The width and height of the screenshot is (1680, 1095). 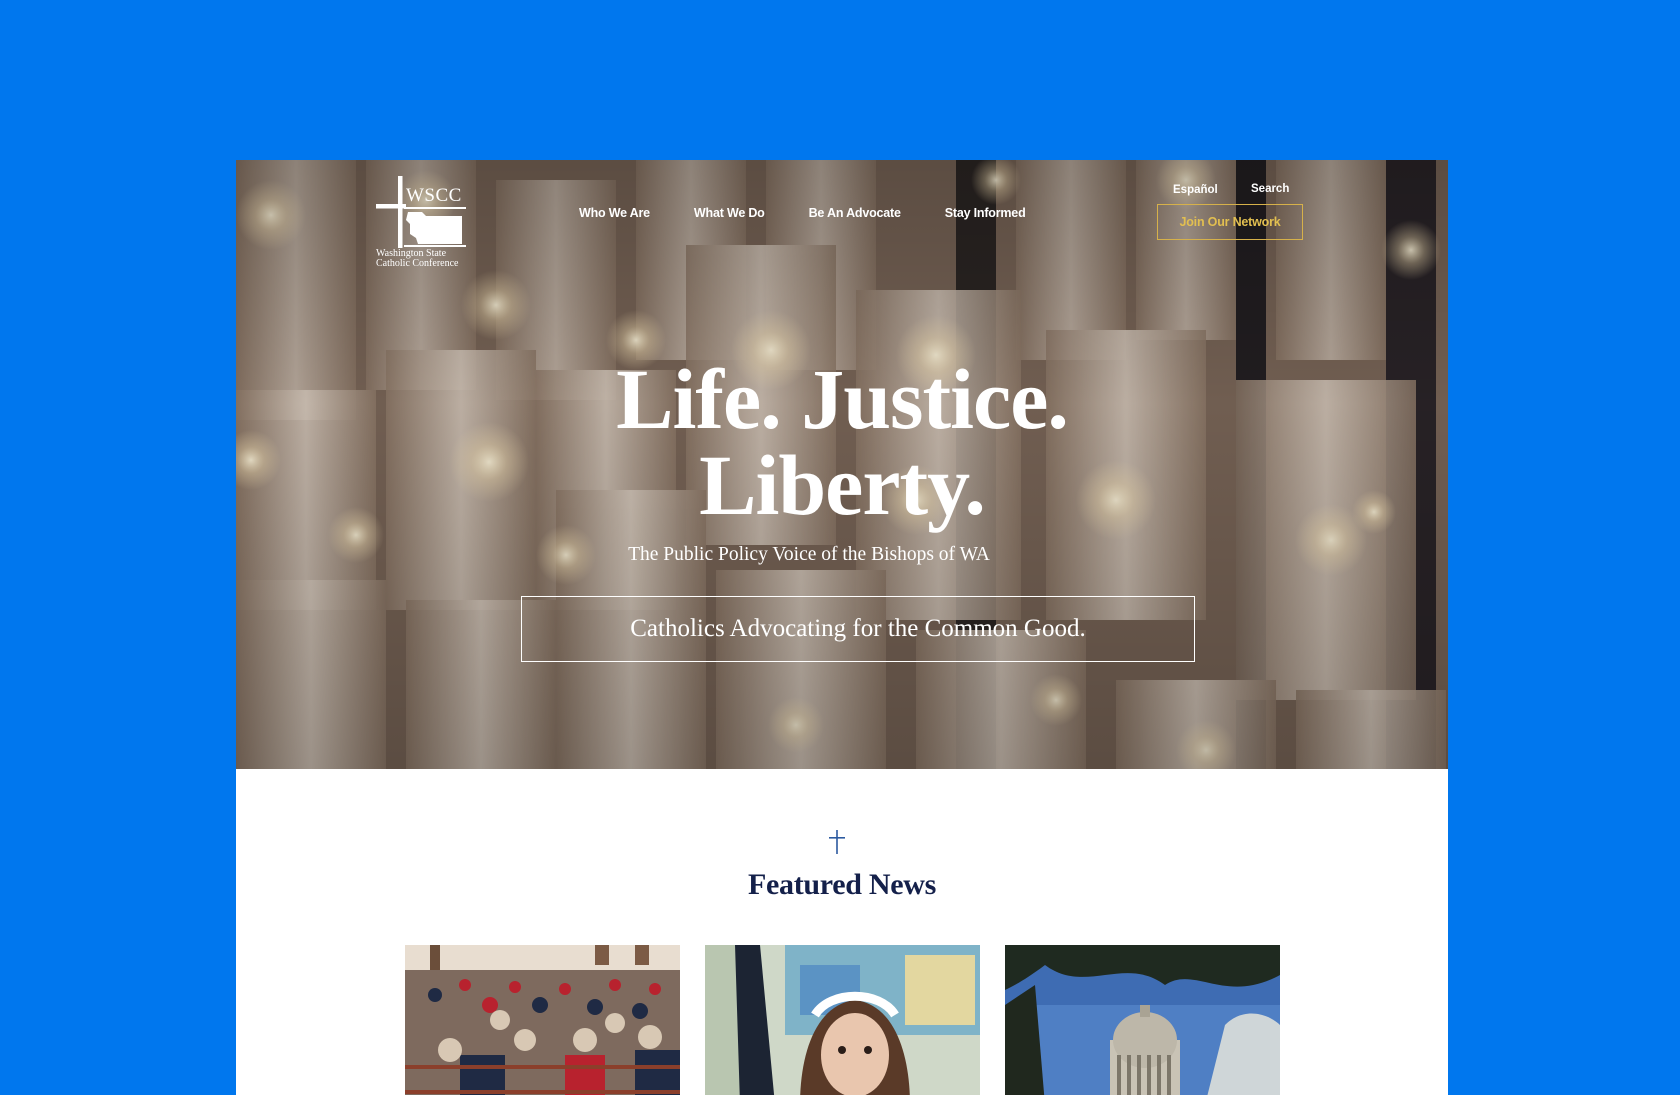 What do you see at coordinates (985, 213) in the screenshot?
I see `nav-item-stay-informed: Stay Informed` at bounding box center [985, 213].